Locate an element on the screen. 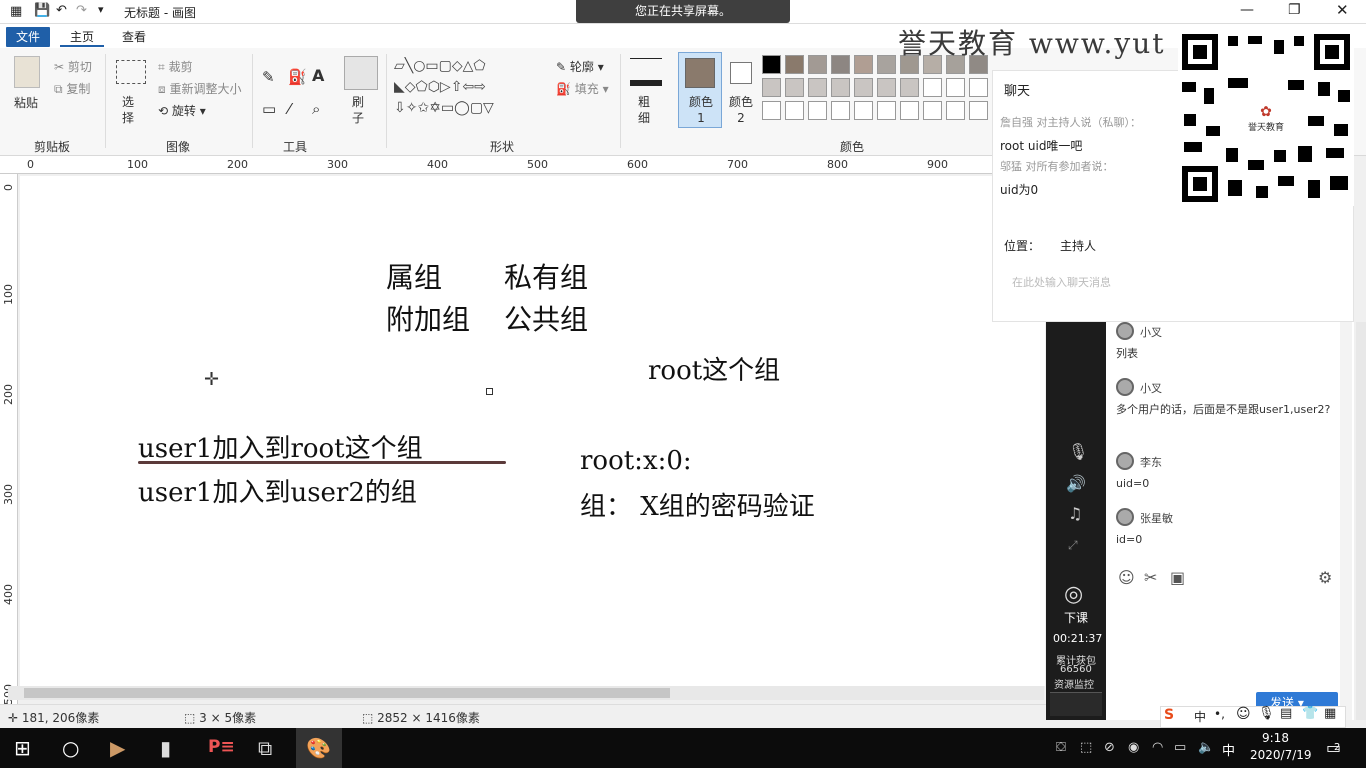  size-button: 粗细 is located at coordinates (645, 110).